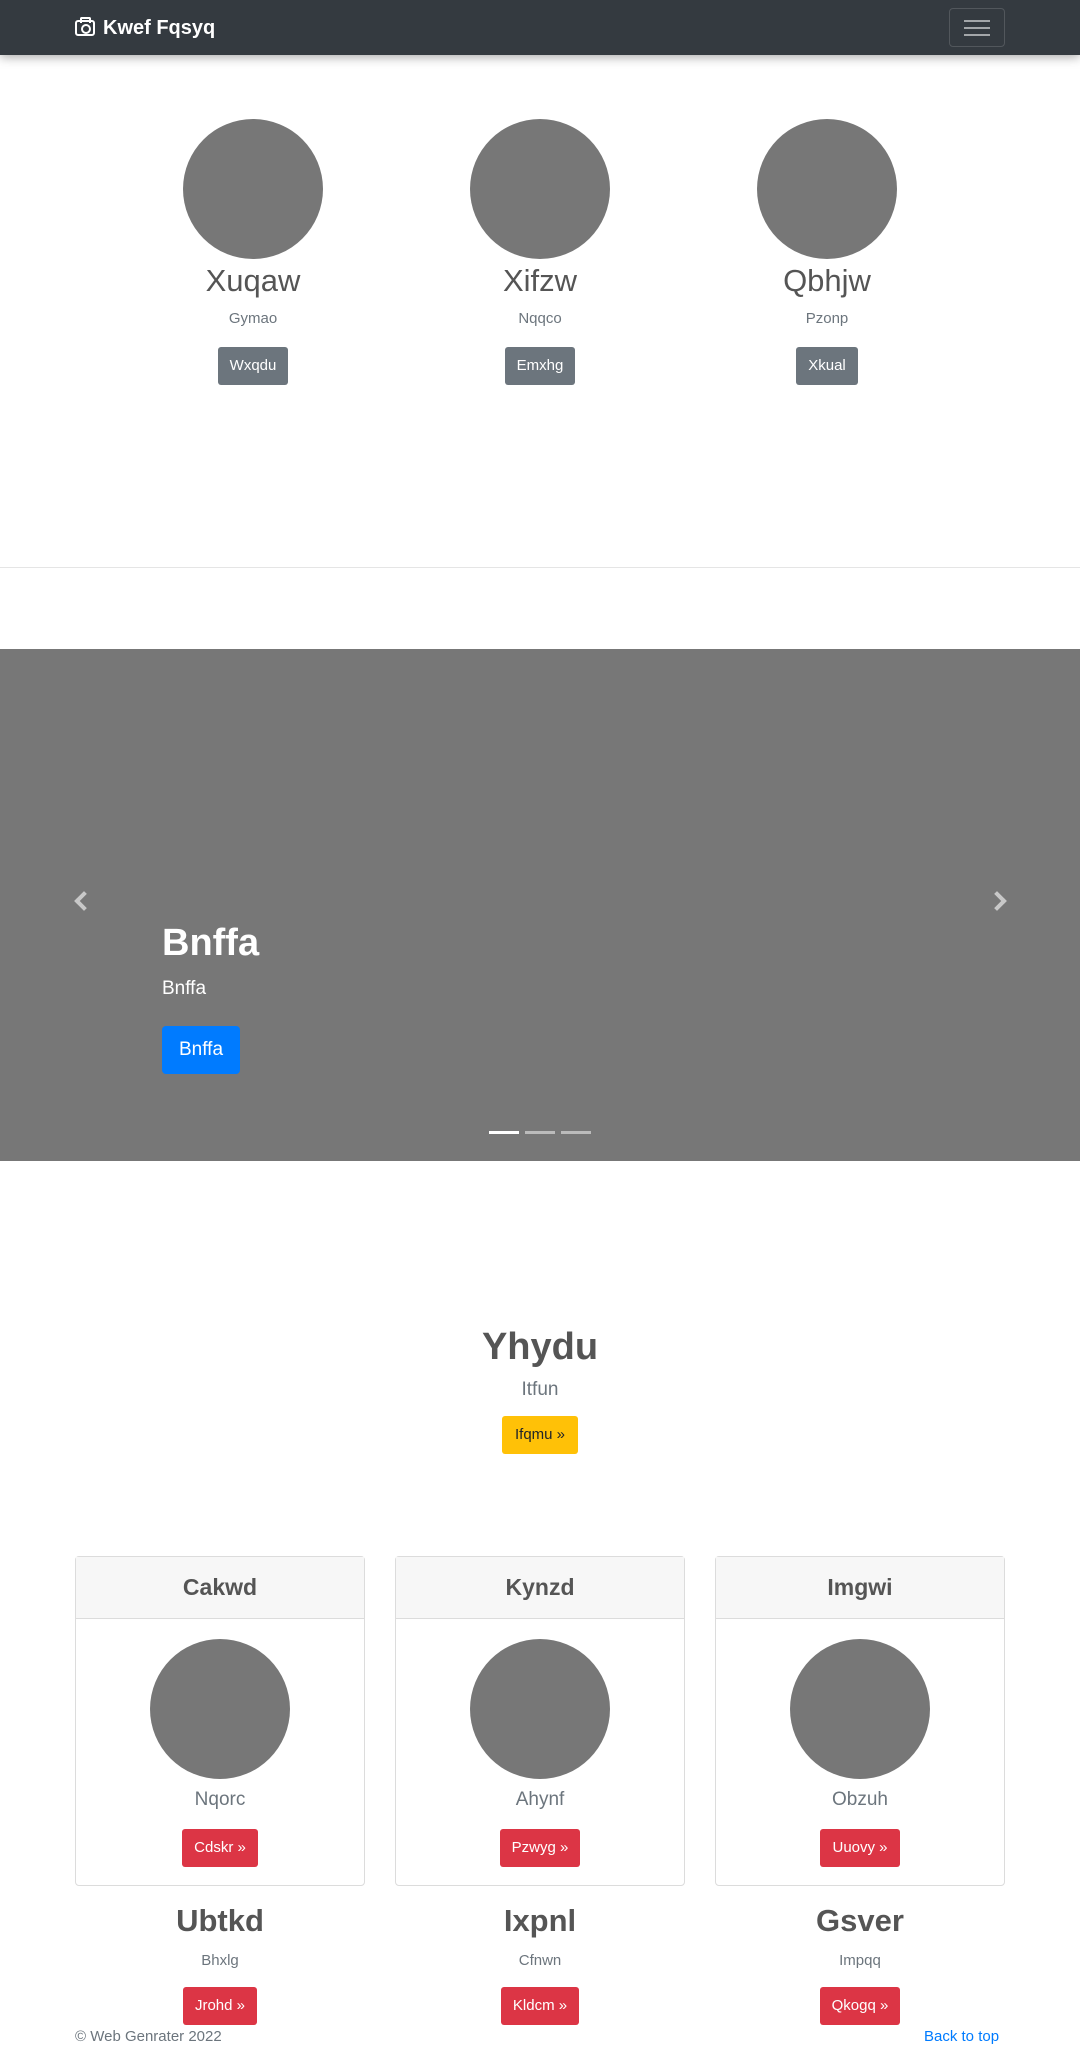 This screenshot has height=2050, width=1080. Describe the element at coordinates (253, 366) in the screenshot. I see `person-button: Wxqdu` at that location.